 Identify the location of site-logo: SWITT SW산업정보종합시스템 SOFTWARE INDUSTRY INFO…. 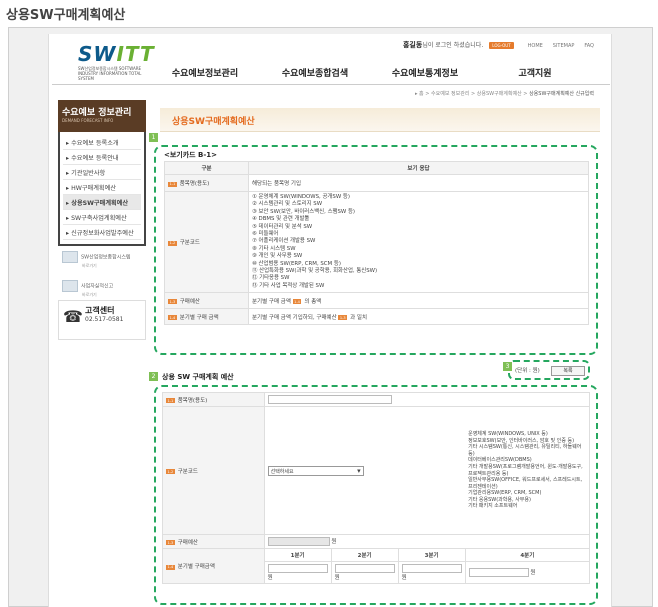
(116, 61).